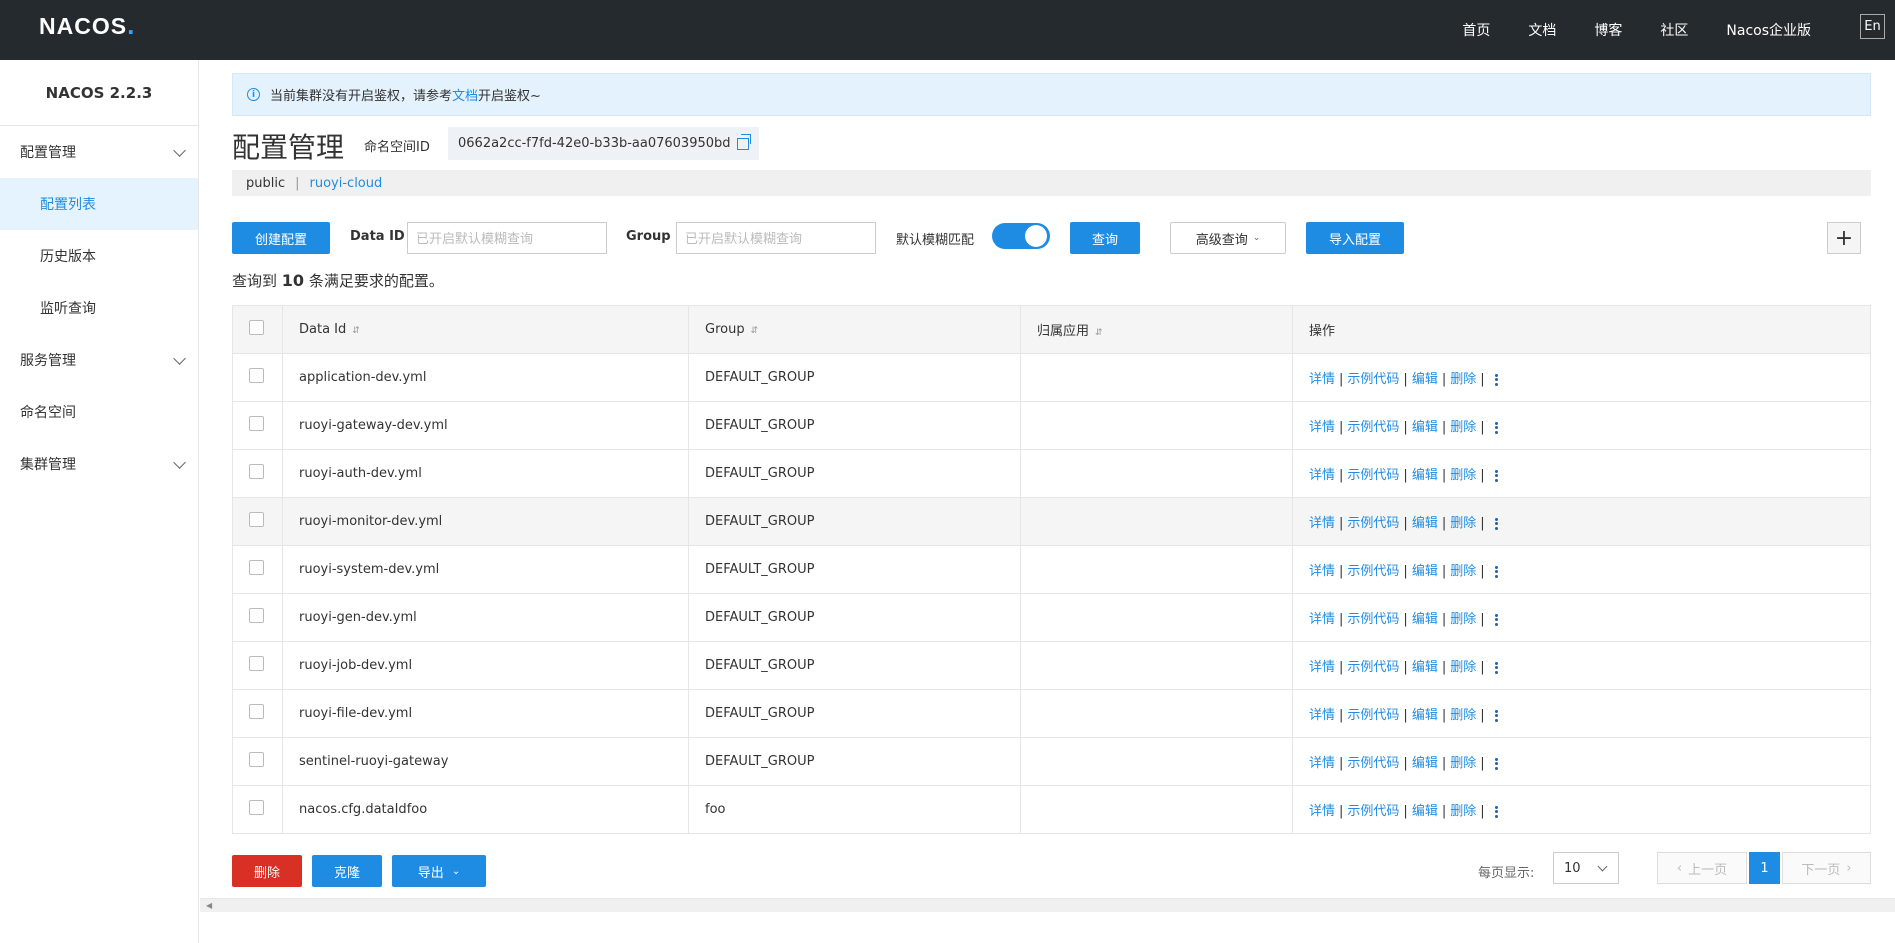 This screenshot has height=943, width=1895. What do you see at coordinates (776, 238) in the screenshot?
I see `group-input` at bounding box center [776, 238].